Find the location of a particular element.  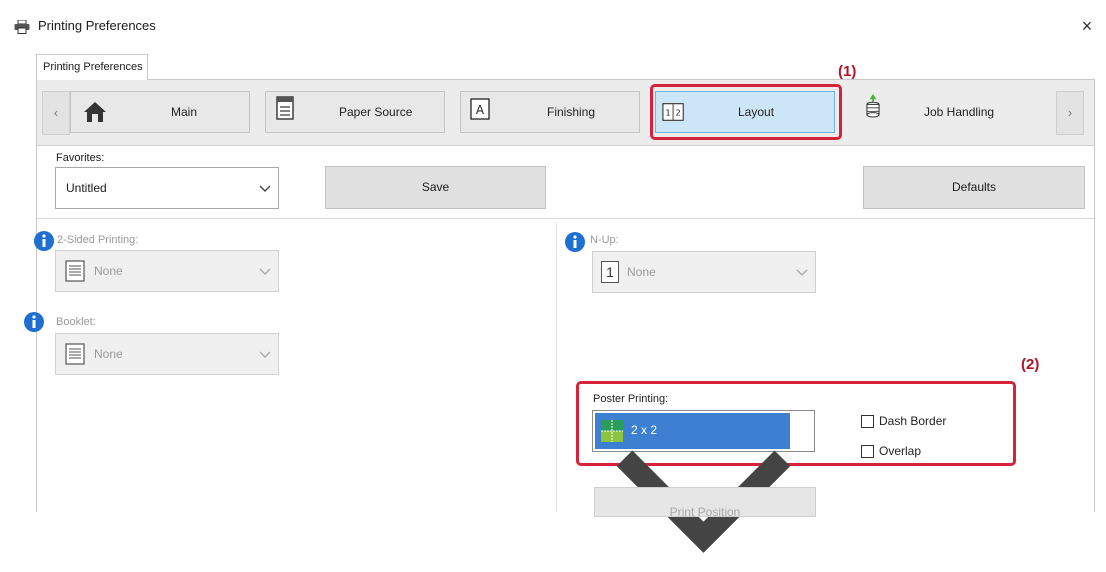

tab-finishing-label: Finishing is located at coordinates (571, 112).